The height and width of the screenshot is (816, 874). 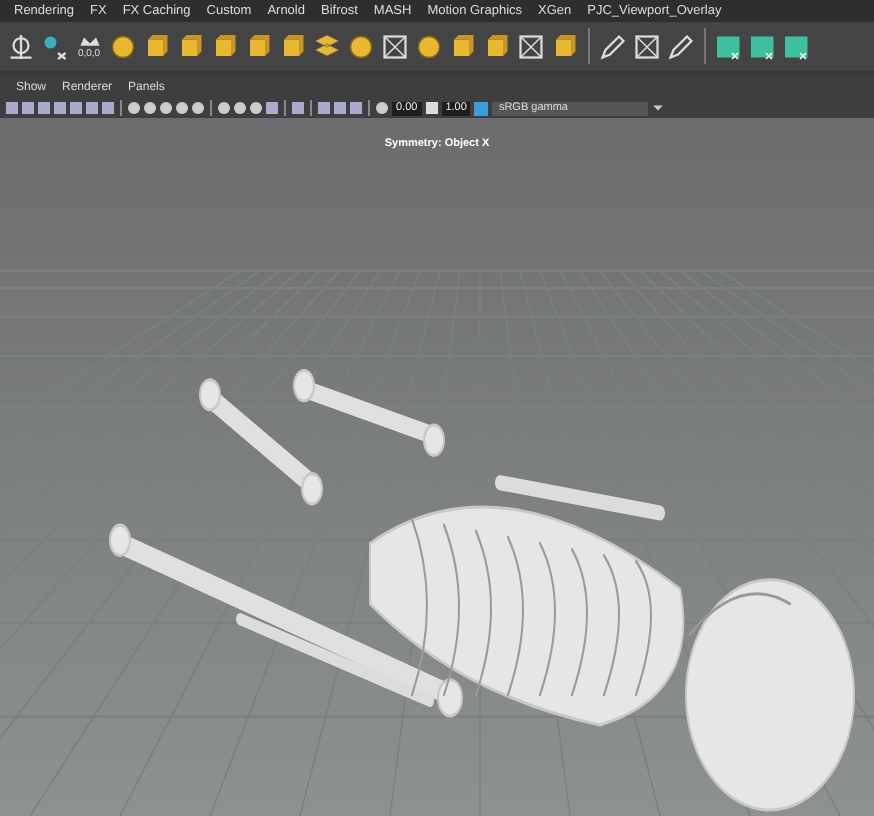 What do you see at coordinates (55, 46) in the screenshot?
I see `locator-icon` at bounding box center [55, 46].